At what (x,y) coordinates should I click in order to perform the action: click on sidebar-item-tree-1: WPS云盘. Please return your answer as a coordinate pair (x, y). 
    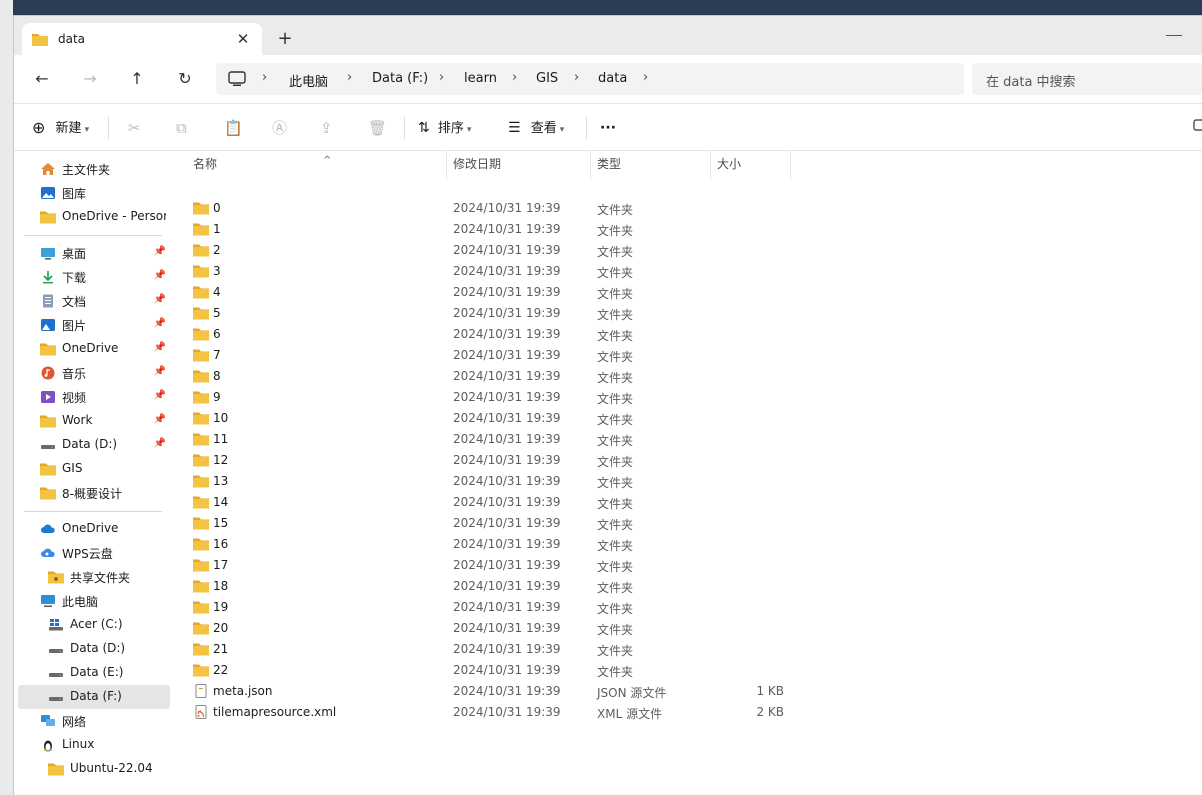
    Looking at the image, I should click on (94, 553).